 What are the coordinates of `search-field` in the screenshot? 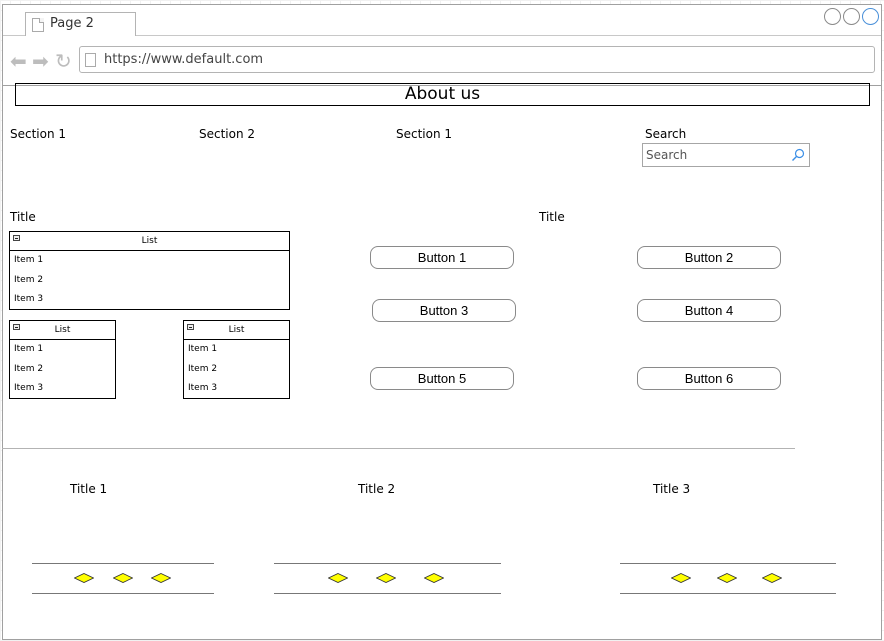 It's located at (726, 155).